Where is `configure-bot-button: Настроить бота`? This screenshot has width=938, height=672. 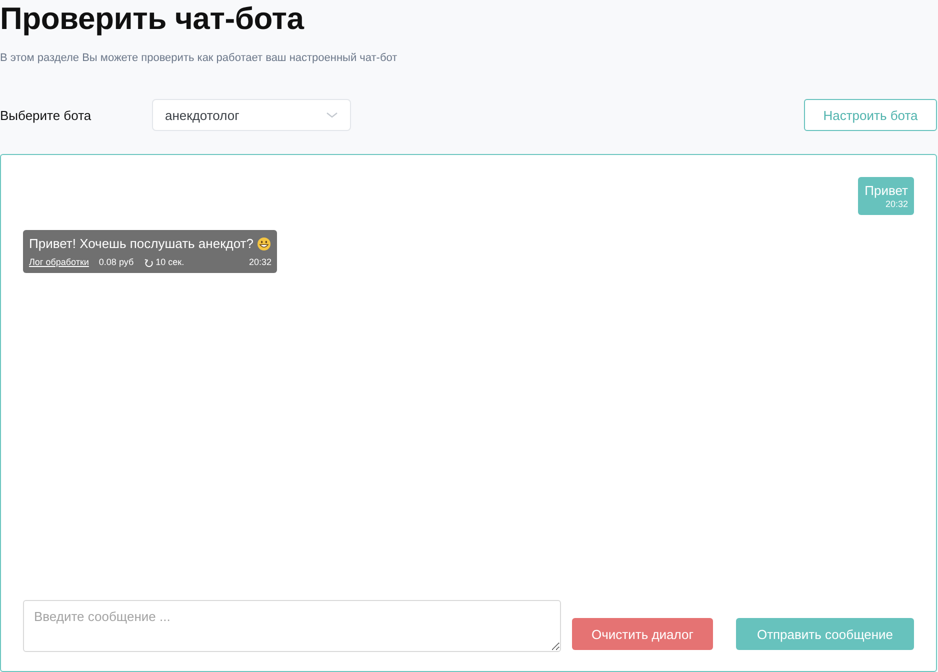
configure-bot-button: Настроить бота is located at coordinates (870, 115).